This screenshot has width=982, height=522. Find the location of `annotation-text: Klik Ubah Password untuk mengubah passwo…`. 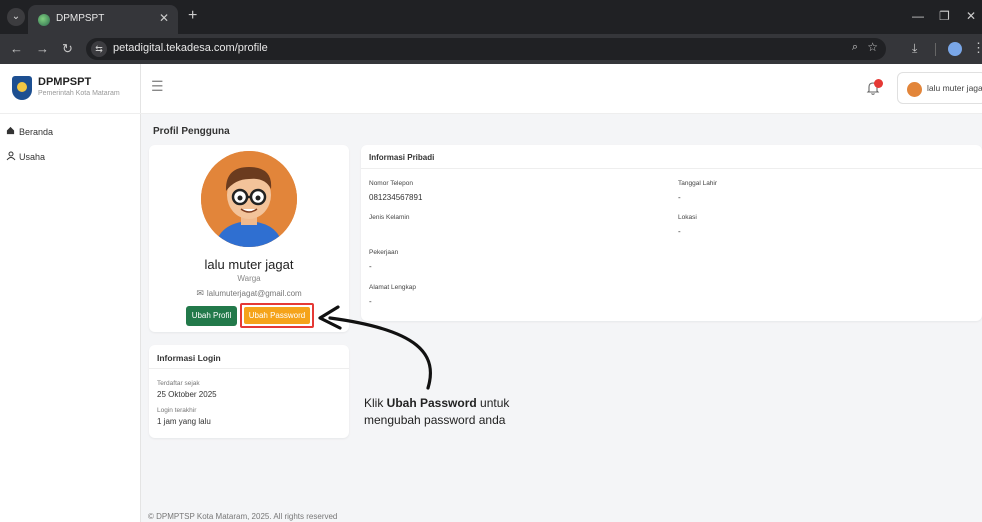

annotation-text: Klik Ubah Password untuk mengubah passwo… is located at coordinates (436, 412).